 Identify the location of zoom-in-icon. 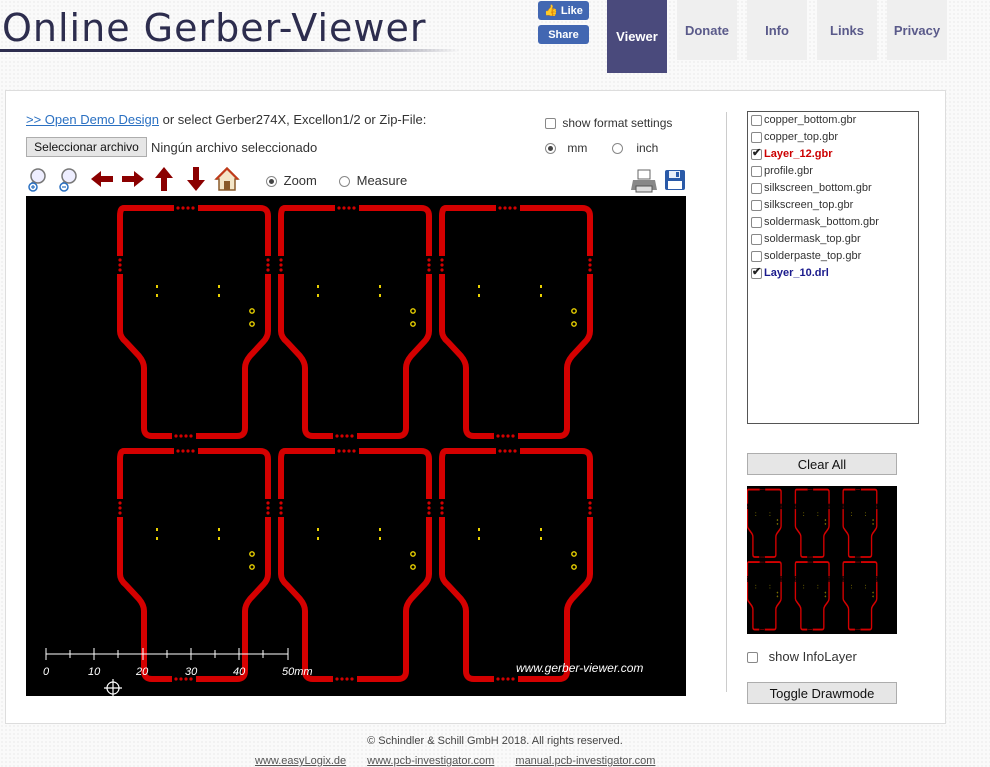
(39, 179).